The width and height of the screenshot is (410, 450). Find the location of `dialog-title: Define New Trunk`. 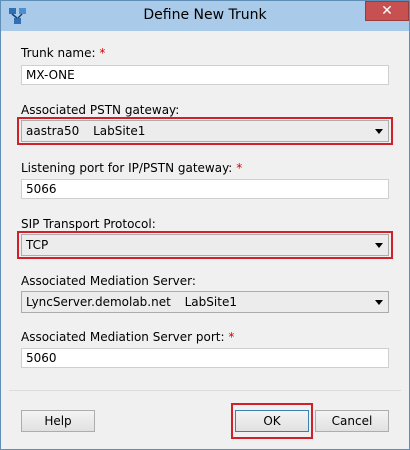

dialog-title: Define New Trunk is located at coordinates (205, 15).